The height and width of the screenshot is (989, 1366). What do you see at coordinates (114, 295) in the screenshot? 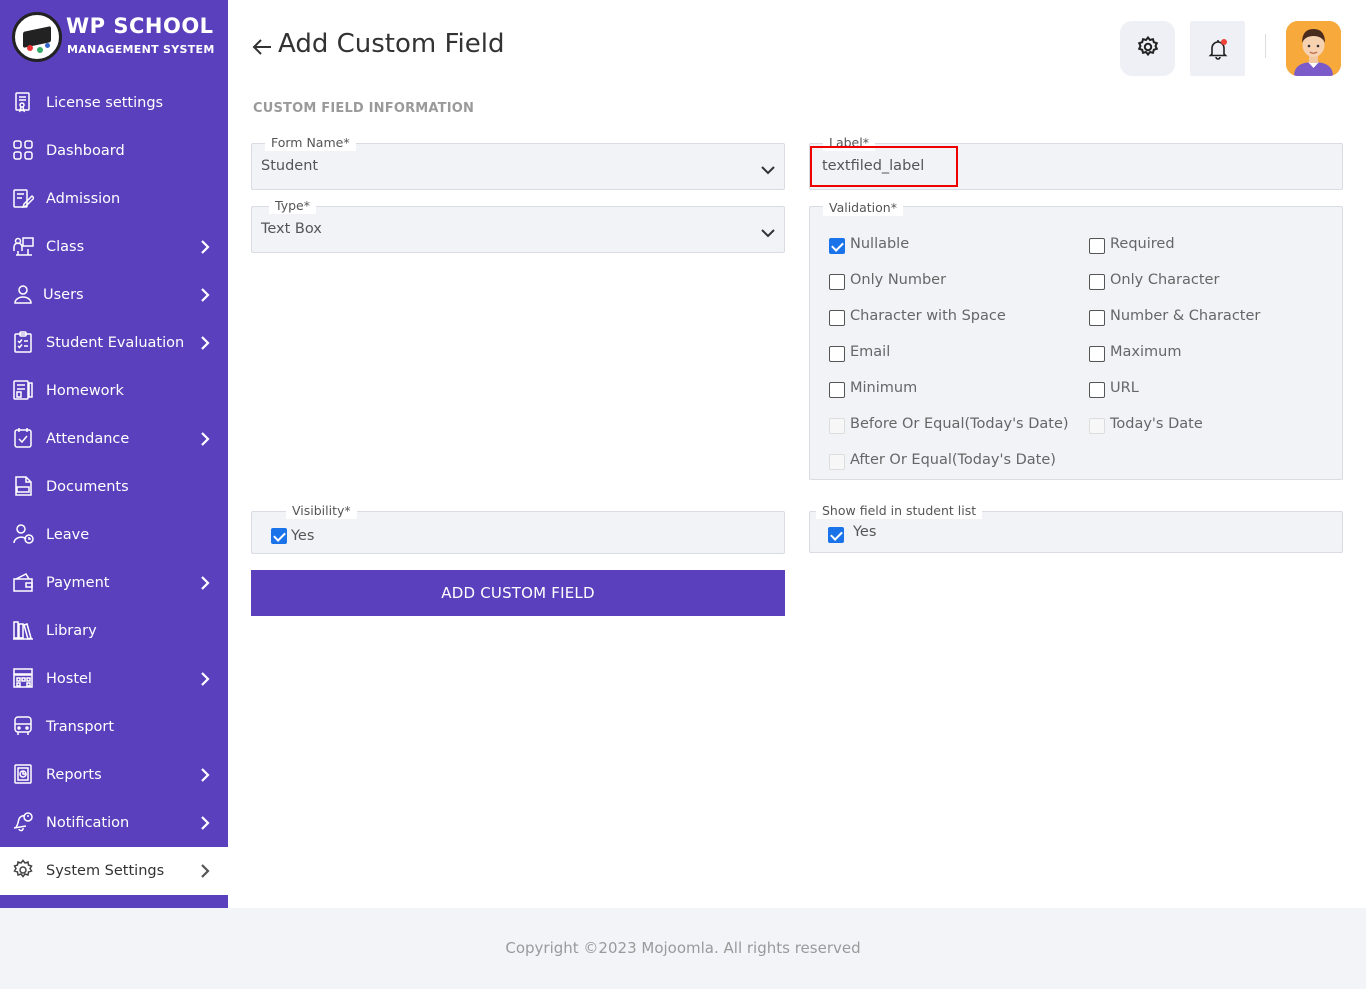
I see `sidebar-item-users: Users` at bounding box center [114, 295].